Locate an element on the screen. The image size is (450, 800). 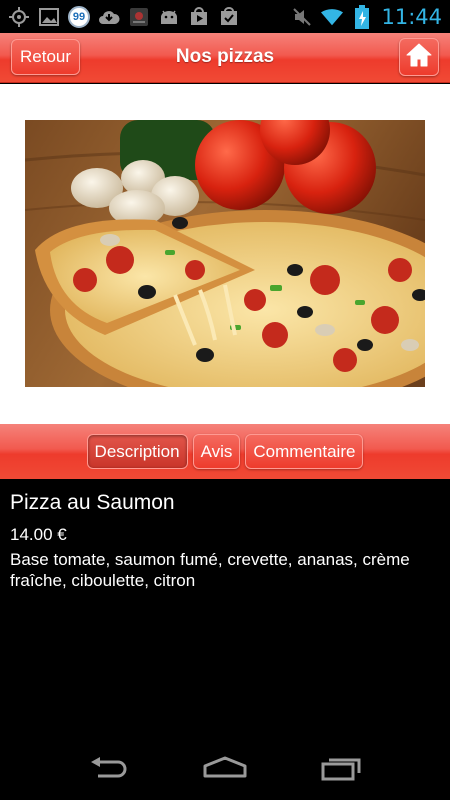
tab-description: Description is located at coordinates (137, 451).